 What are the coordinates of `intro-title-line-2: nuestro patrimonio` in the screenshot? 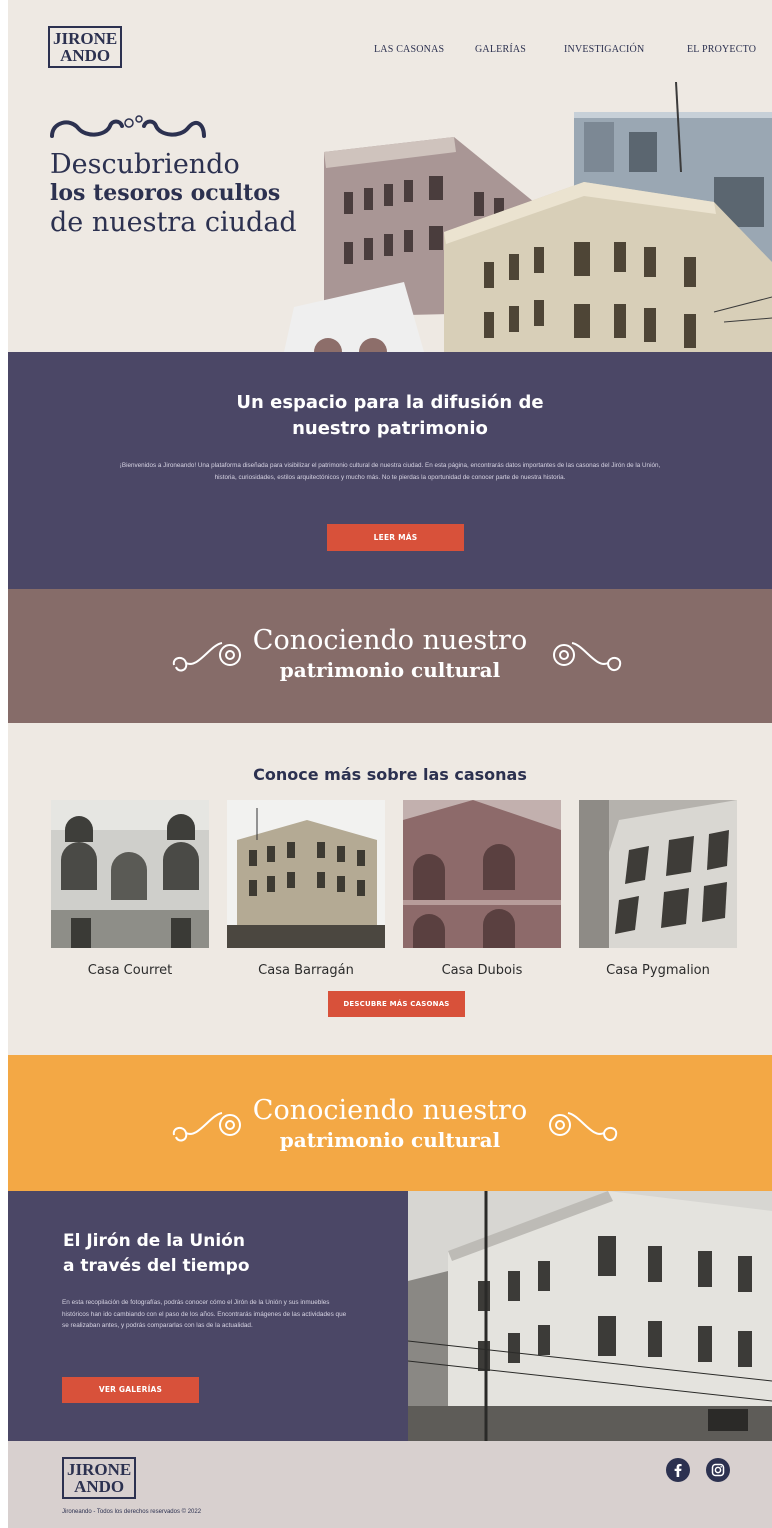 It's located at (390, 428).